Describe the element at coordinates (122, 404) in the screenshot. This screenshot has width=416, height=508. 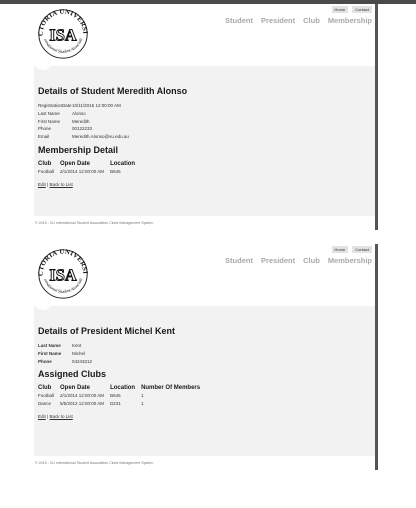
I see `table-row: Dance 5/5/2012 12:00:00 AM D231 1` at that location.